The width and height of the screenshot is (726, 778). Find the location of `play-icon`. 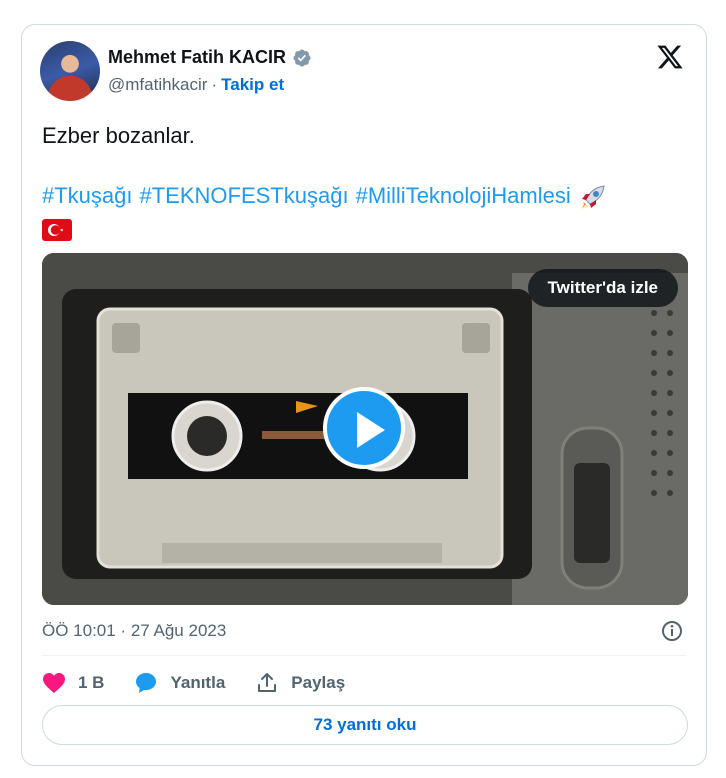

play-icon is located at coordinates (364, 428).